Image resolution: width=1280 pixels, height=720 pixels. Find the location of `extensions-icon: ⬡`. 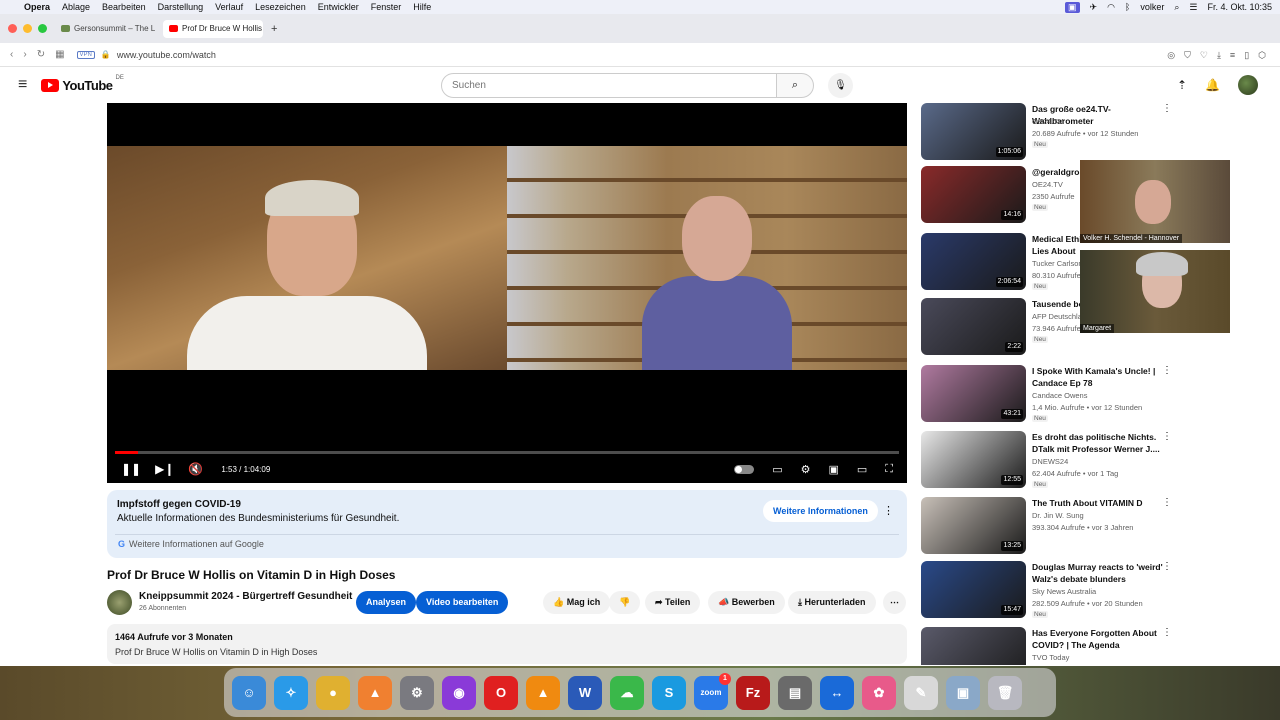

extensions-icon: ⬡ is located at coordinates (1262, 55).